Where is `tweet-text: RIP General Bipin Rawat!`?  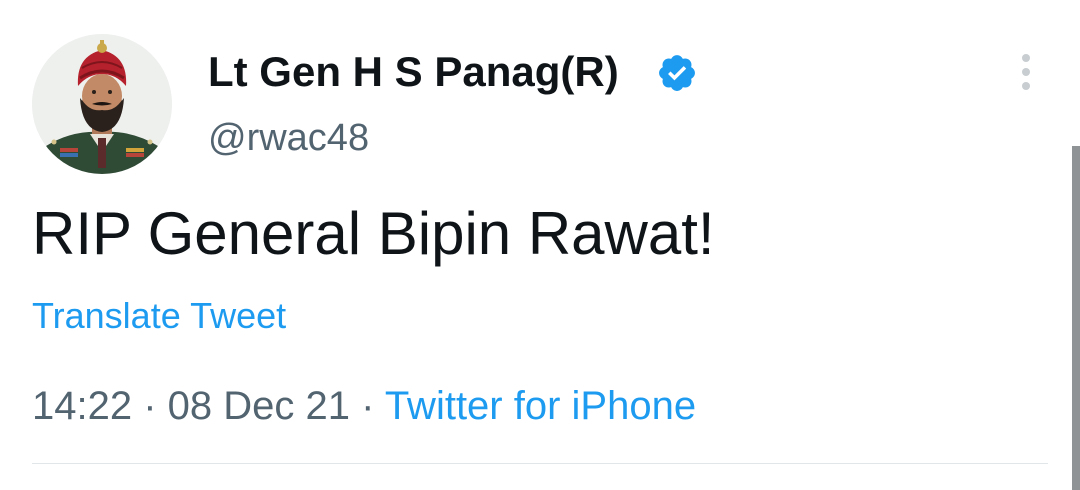 tweet-text: RIP General Bipin Rawat! is located at coordinates (373, 233).